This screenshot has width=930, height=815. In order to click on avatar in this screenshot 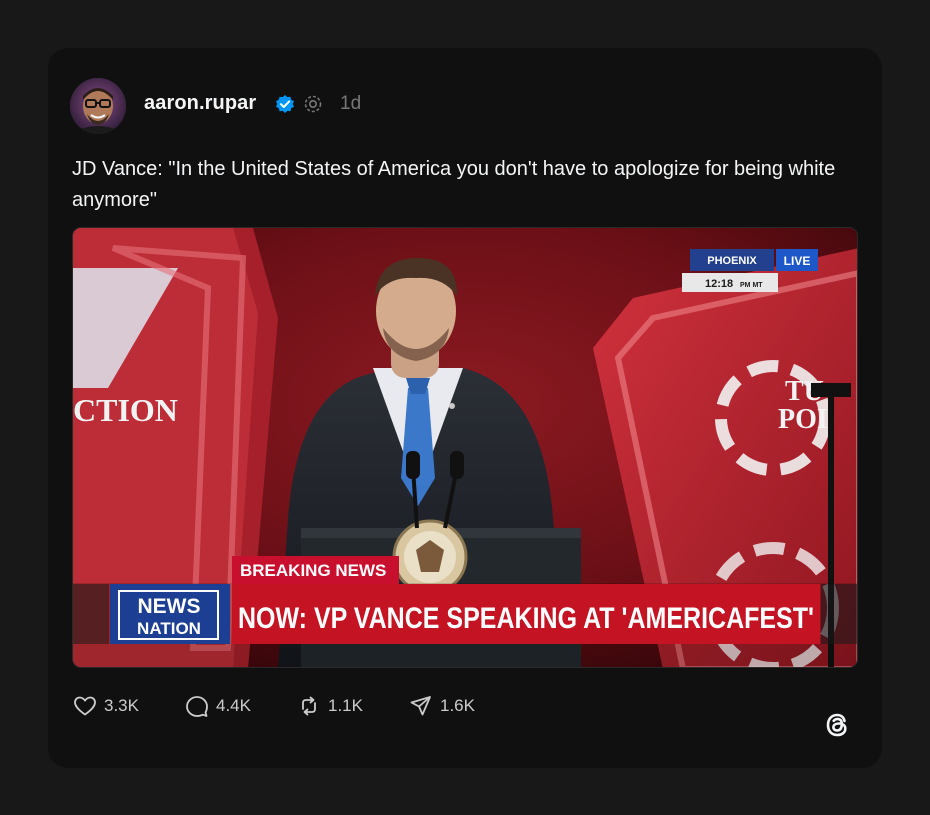, I will do `click(98, 106)`.